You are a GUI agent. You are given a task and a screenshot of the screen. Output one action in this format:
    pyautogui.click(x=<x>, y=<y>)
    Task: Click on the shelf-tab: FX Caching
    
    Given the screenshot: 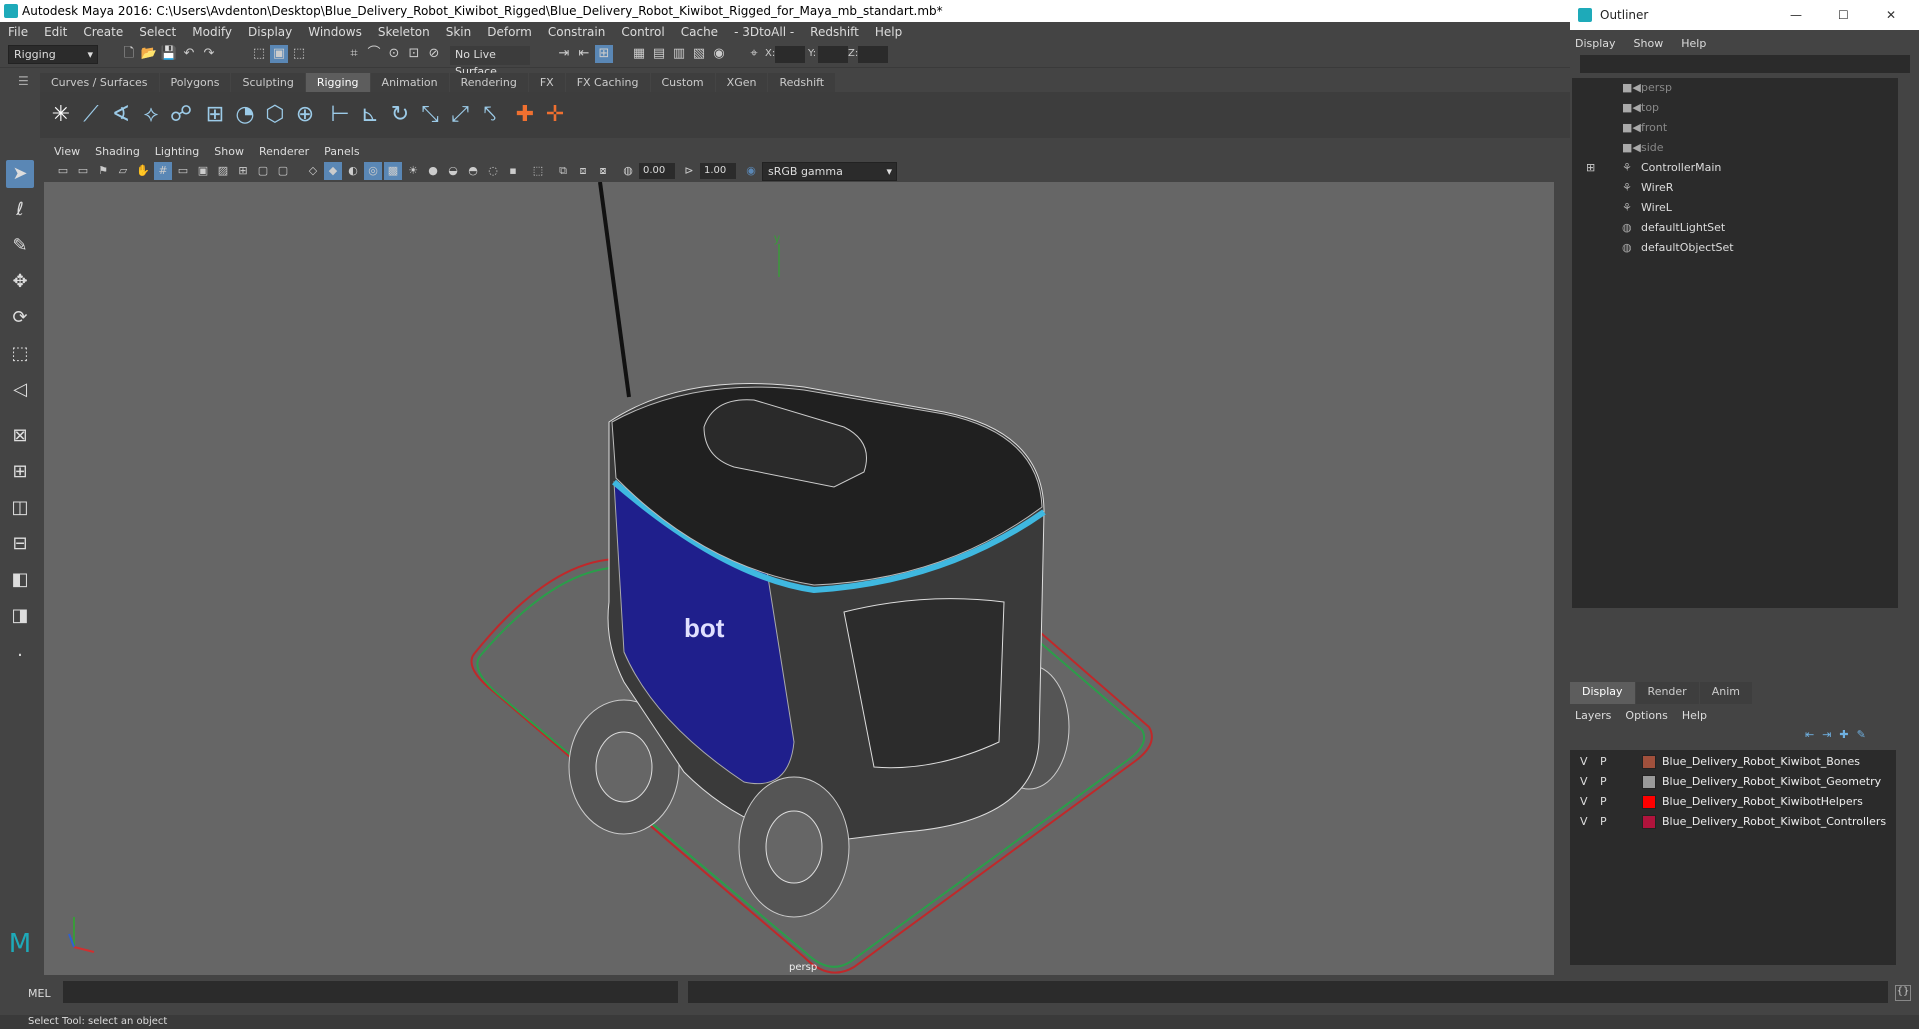 What is the action you would take?
    pyautogui.click(x=607, y=82)
    